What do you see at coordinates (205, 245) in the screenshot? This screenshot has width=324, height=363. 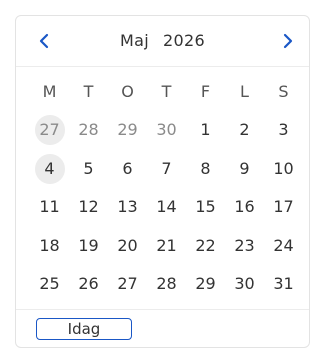 I see `day-number: 22` at bounding box center [205, 245].